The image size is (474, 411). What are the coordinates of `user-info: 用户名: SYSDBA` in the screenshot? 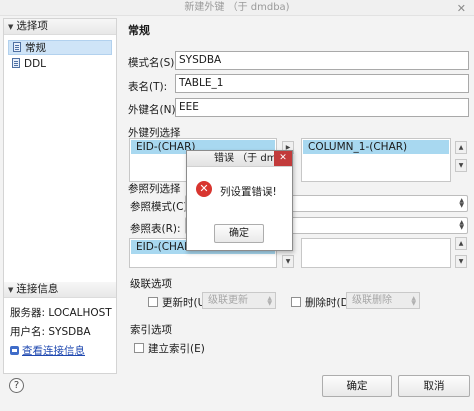 It's located at (50, 332).